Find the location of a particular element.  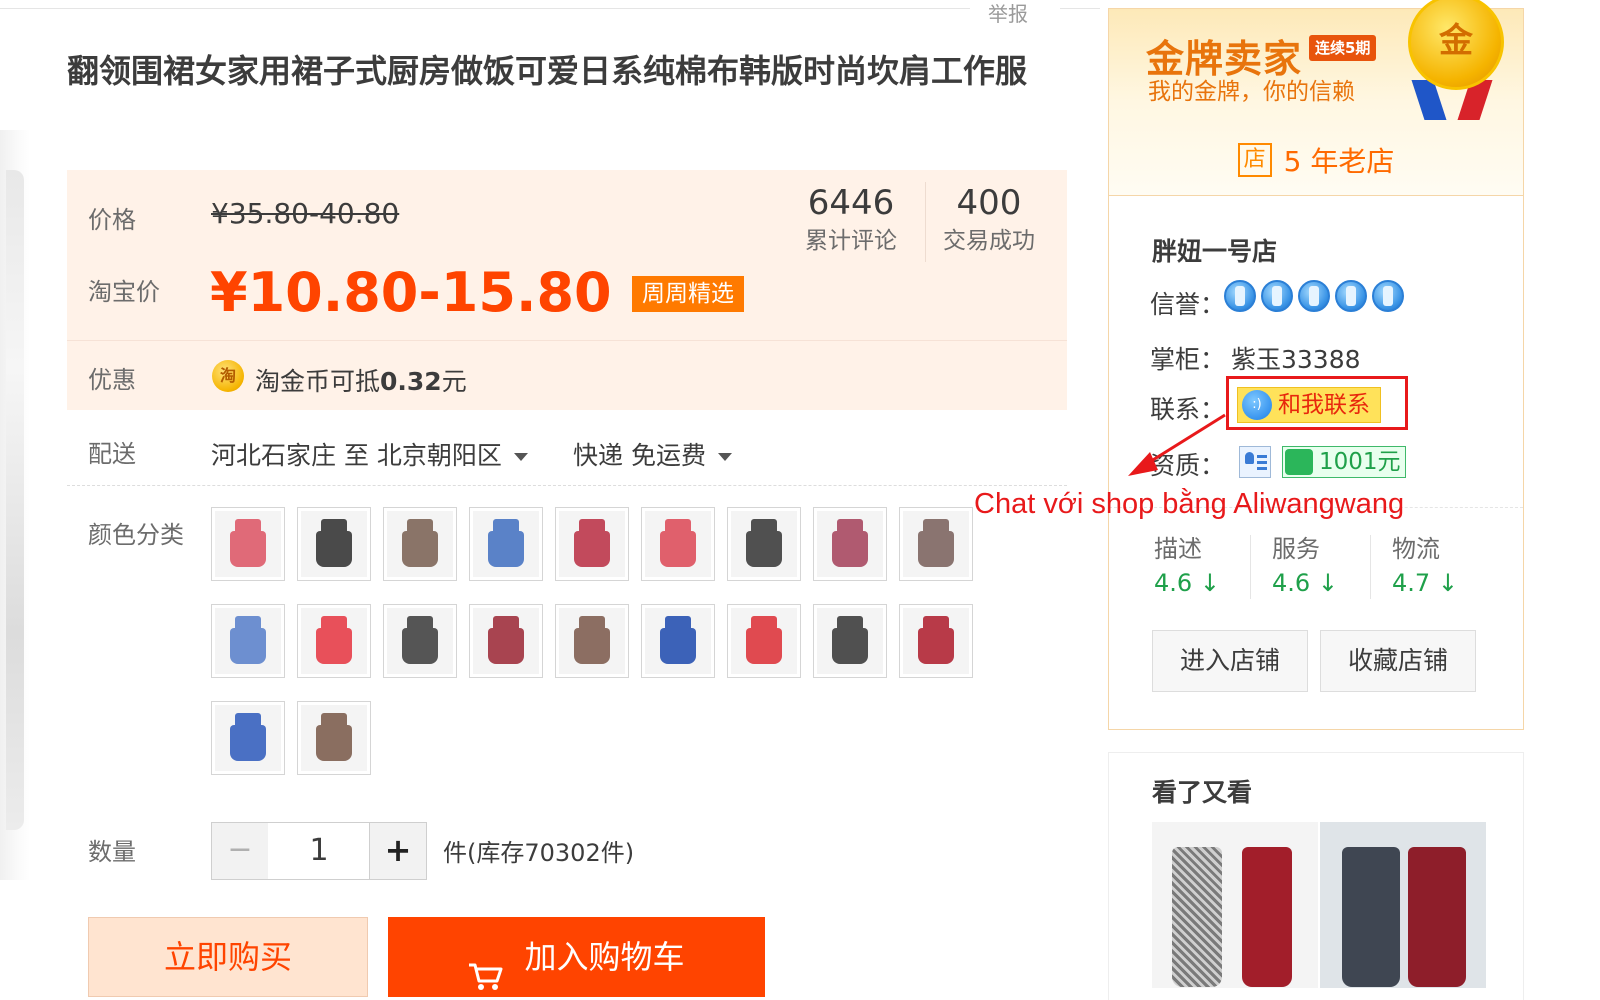

reputation-label: 信誉： is located at coordinates (1188, 304).